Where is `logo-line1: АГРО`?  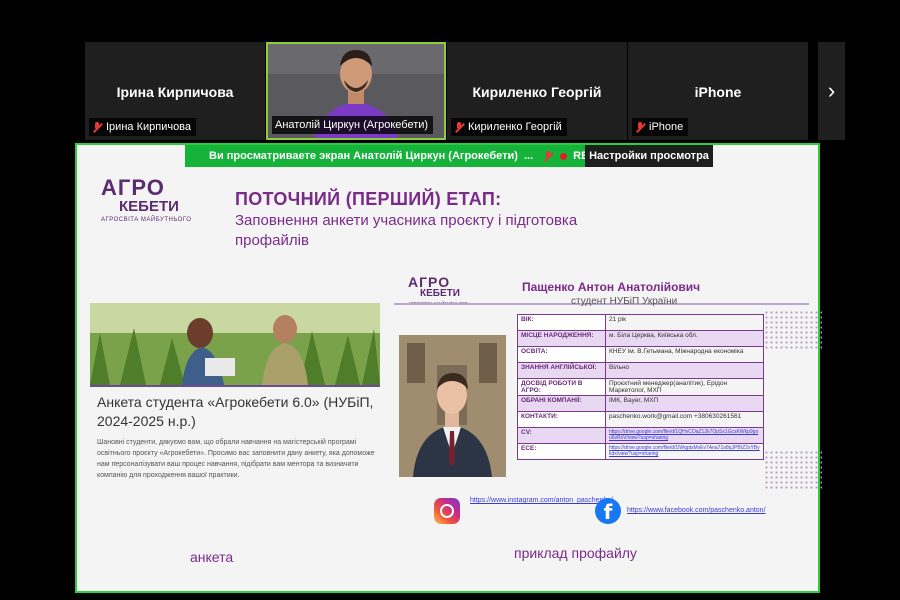
logo-line1: АГРО is located at coordinates (133, 187).